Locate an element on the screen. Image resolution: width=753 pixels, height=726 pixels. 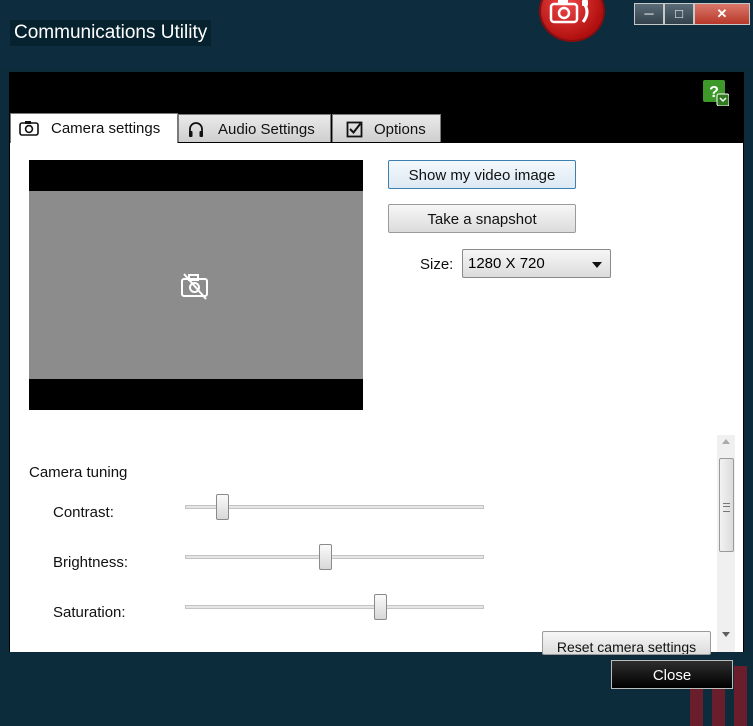
tab-label: Camera settings is located at coordinates (106, 128).